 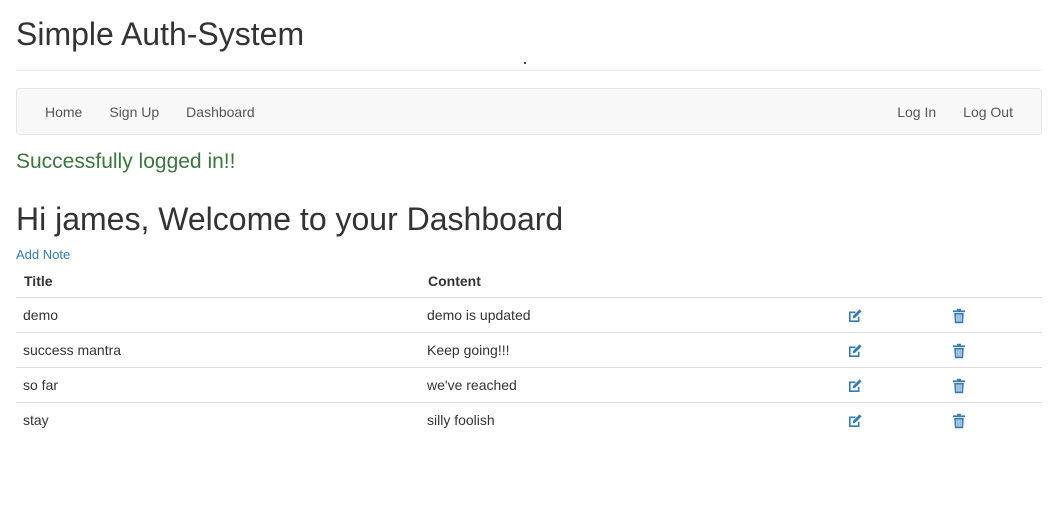 I want to click on nav-home-link: Home, so click(x=63, y=112).